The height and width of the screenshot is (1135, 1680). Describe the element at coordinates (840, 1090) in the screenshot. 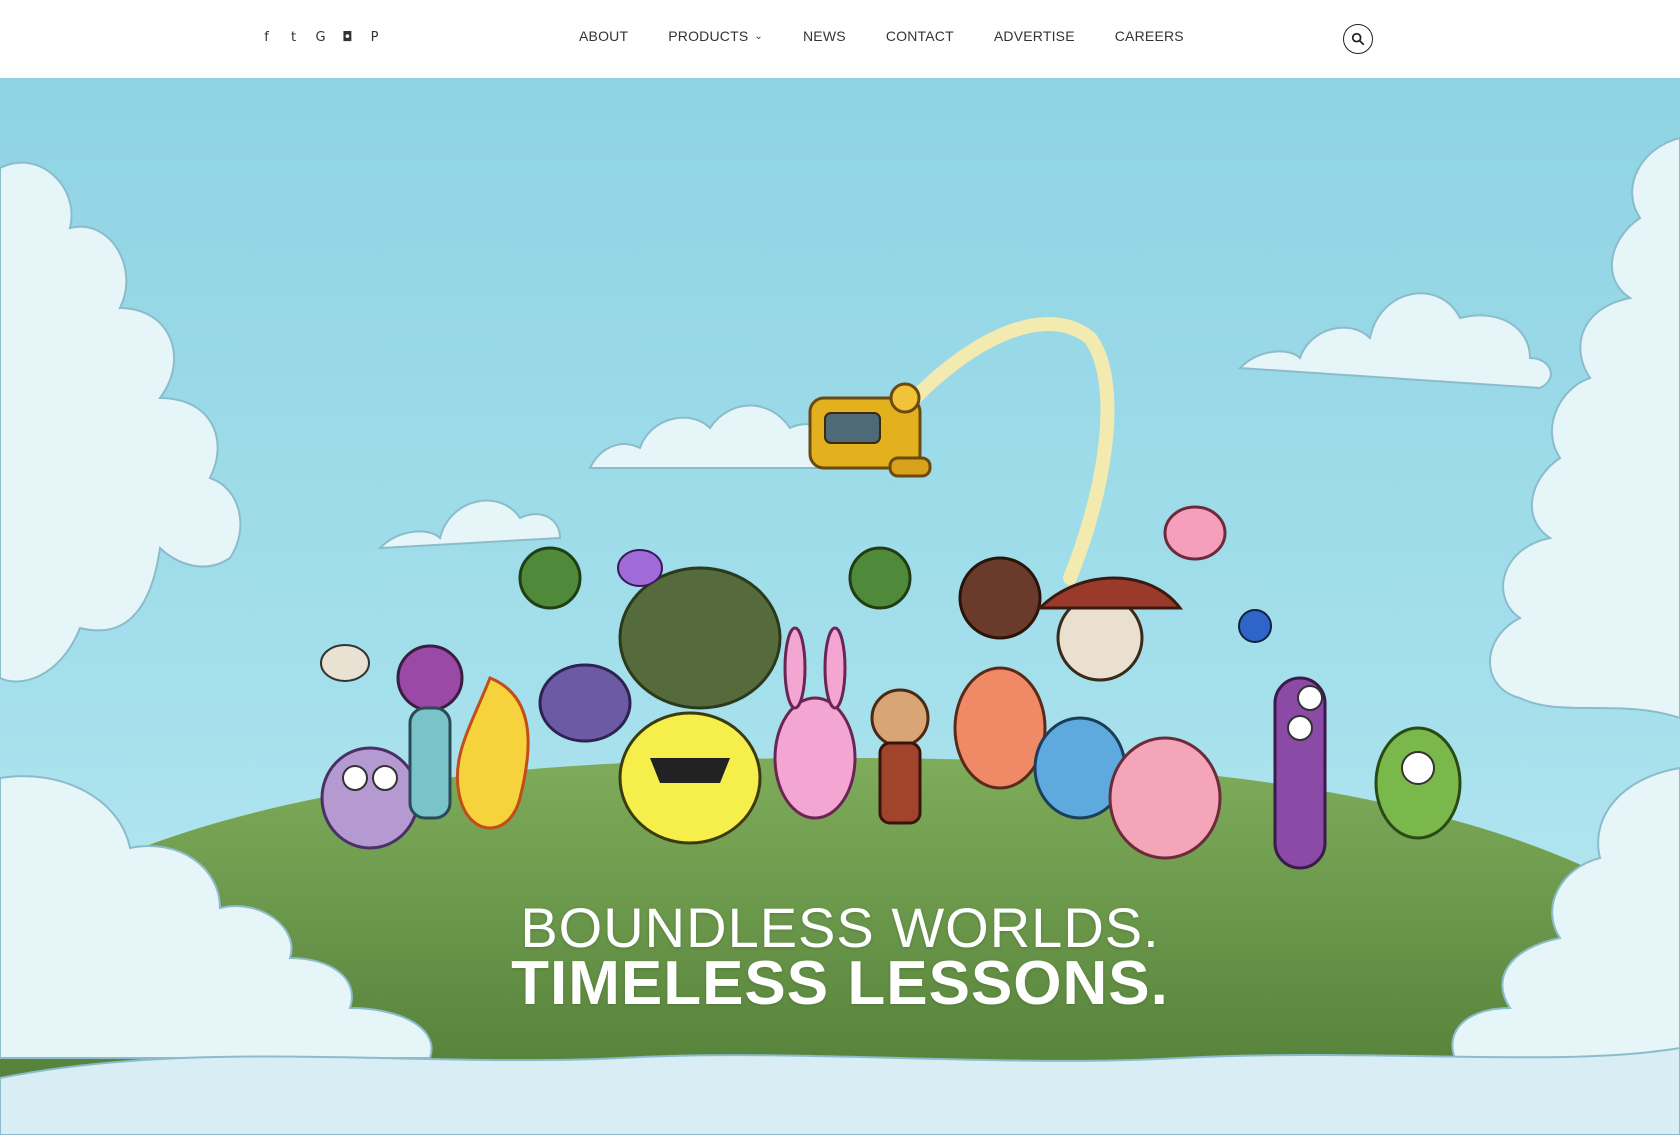

I see `cloud-bottom-band` at that location.